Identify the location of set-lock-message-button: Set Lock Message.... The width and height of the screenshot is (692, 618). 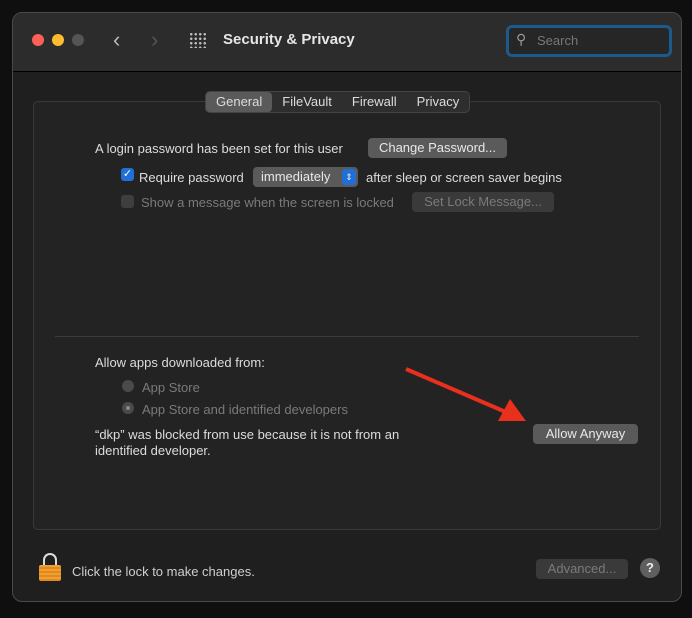
(483, 202).